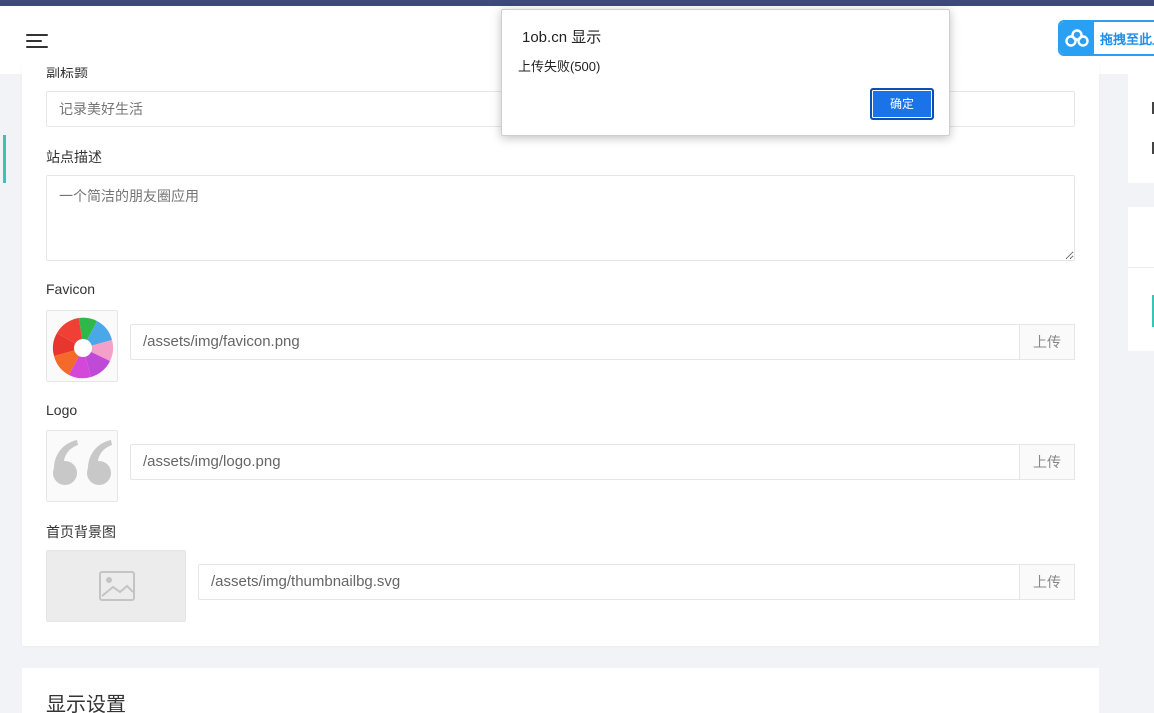  I want to click on favicon-preview, so click(82, 346).